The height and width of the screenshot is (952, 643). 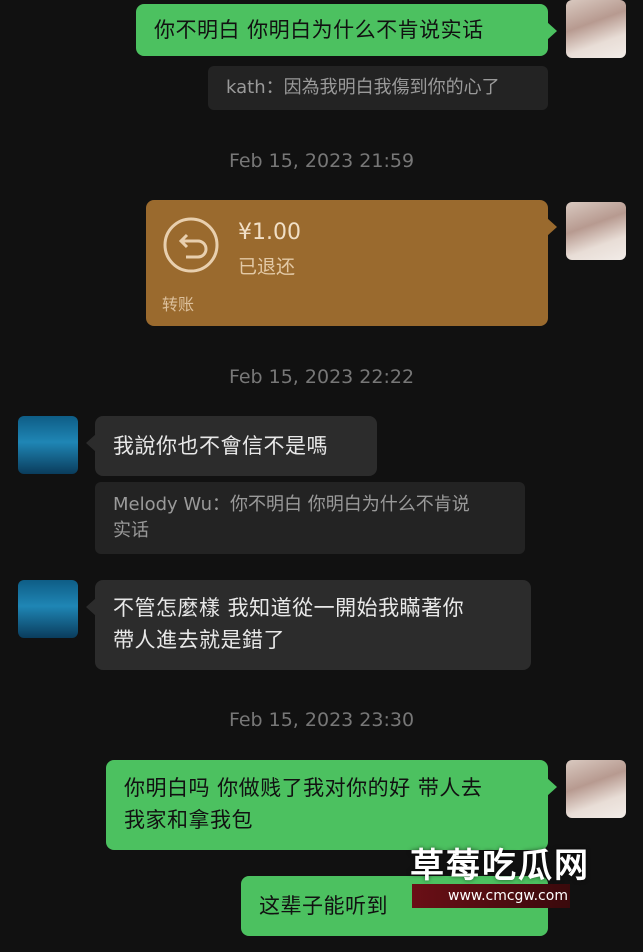 What do you see at coordinates (310, 518) in the screenshot?
I see `quoted-message: Melody Wu：你不明白 你明白为什么不肯说 实话` at bounding box center [310, 518].